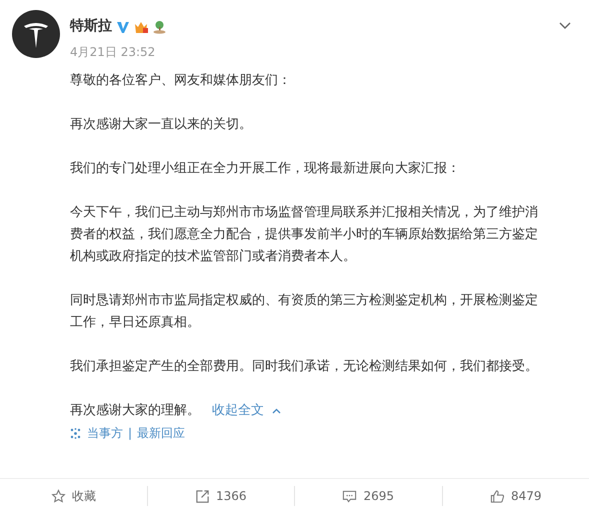  I want to click on topic-link: 最新回应, so click(161, 433).